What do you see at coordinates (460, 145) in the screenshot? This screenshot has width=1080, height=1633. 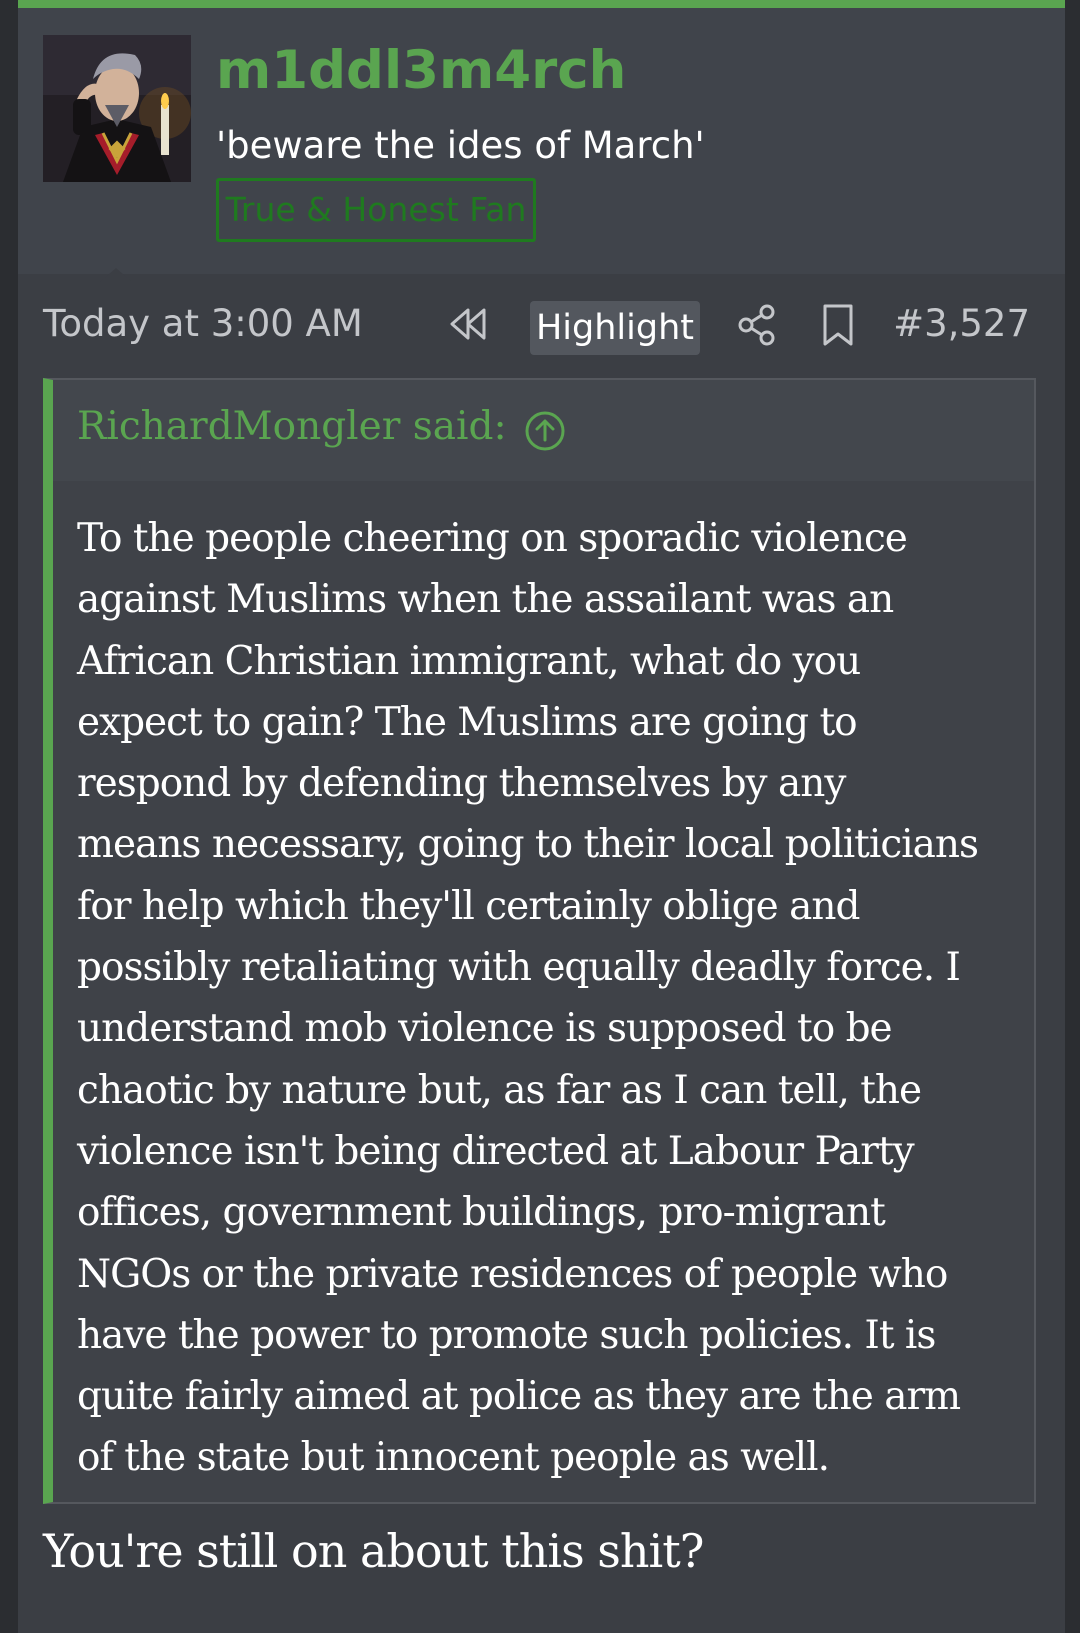 I see `user-custom-title: 'beware the ides of March'` at bounding box center [460, 145].